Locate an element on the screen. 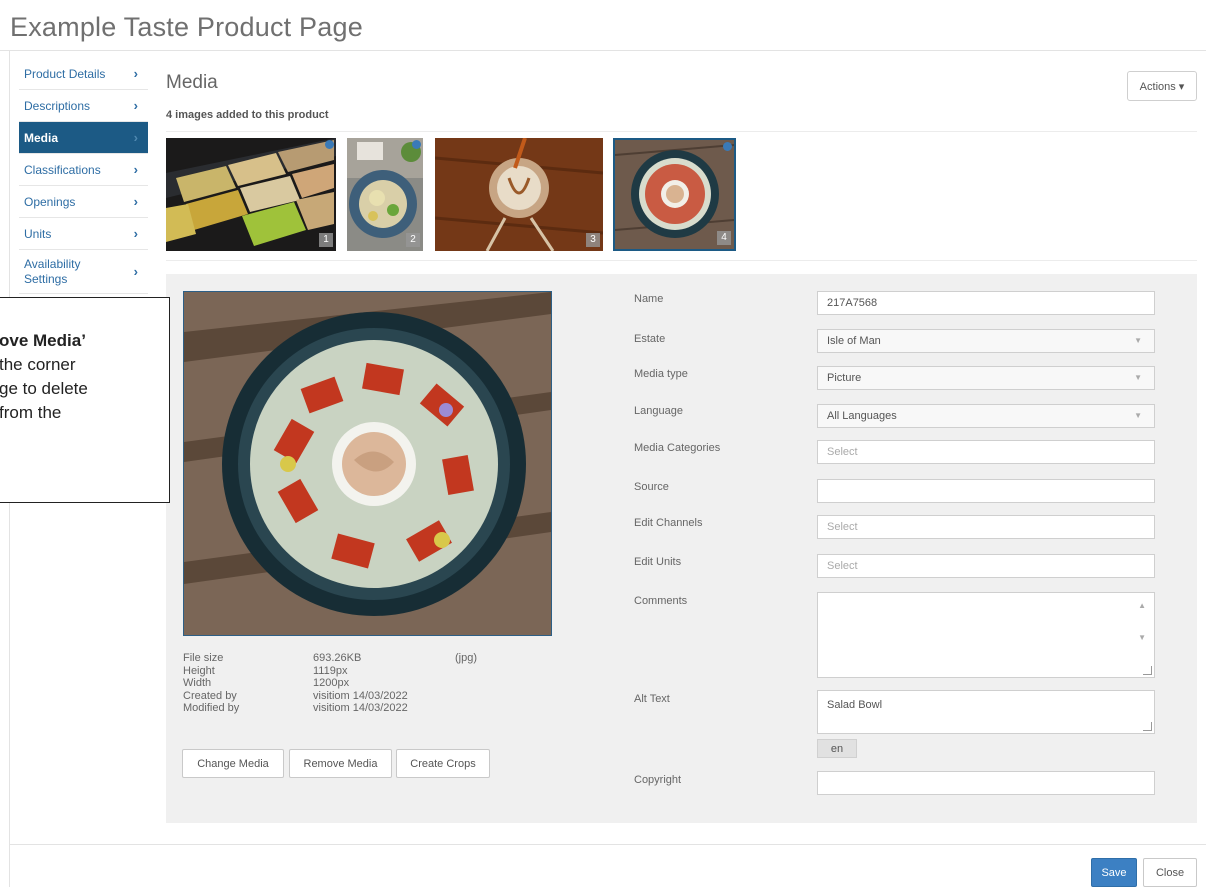 The width and height of the screenshot is (1206, 887). file-info-row: Width 1200px is located at coordinates (266, 683).